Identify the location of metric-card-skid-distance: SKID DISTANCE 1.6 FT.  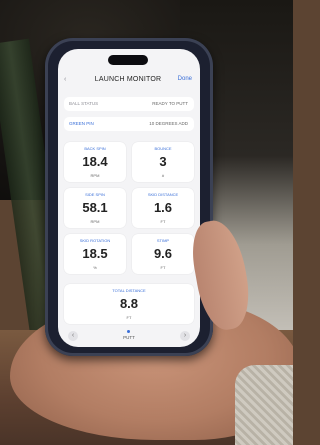
(163, 208).